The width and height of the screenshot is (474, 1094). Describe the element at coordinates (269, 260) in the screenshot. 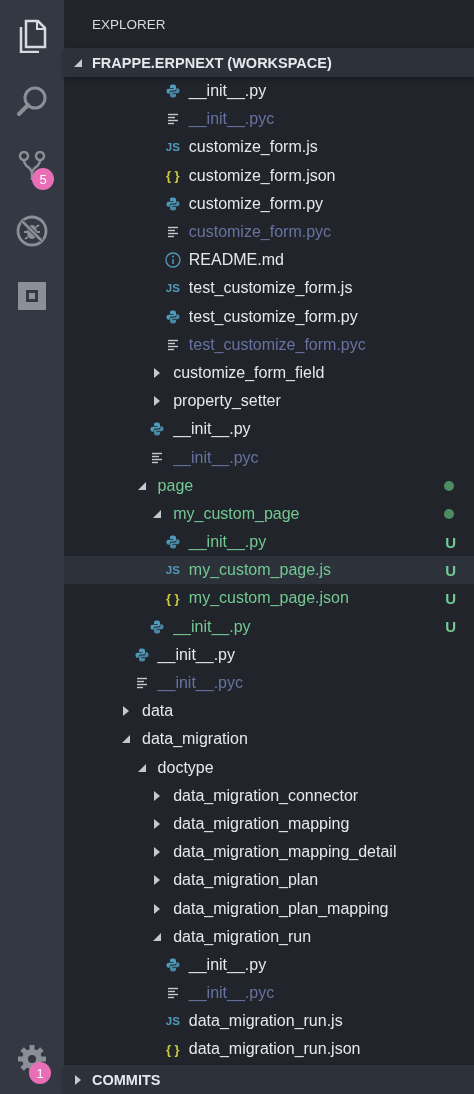

I see `file-row: README.md` at that location.